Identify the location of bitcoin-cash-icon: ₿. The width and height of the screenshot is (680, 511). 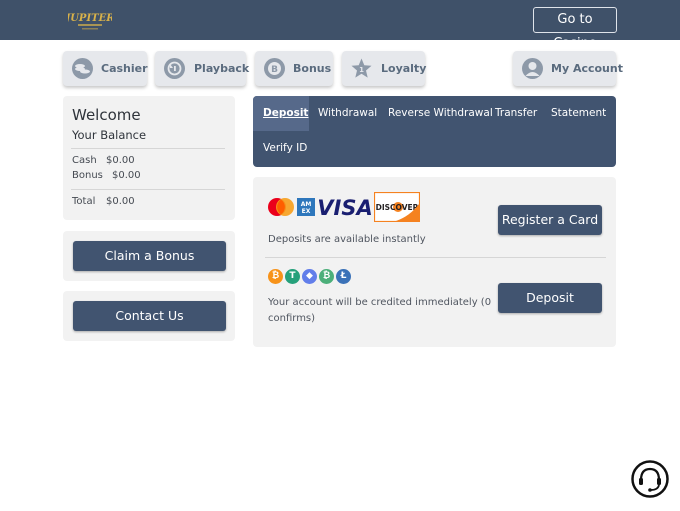
(326, 276).